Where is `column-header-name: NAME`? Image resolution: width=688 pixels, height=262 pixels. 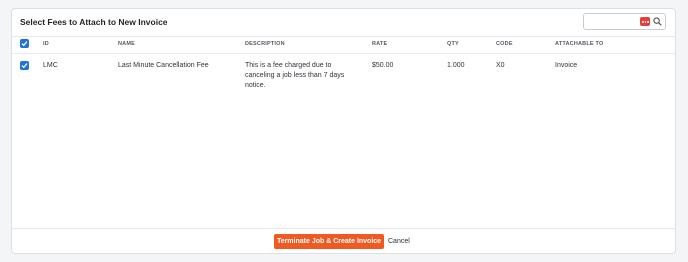
column-header-name: NAME is located at coordinates (126, 44).